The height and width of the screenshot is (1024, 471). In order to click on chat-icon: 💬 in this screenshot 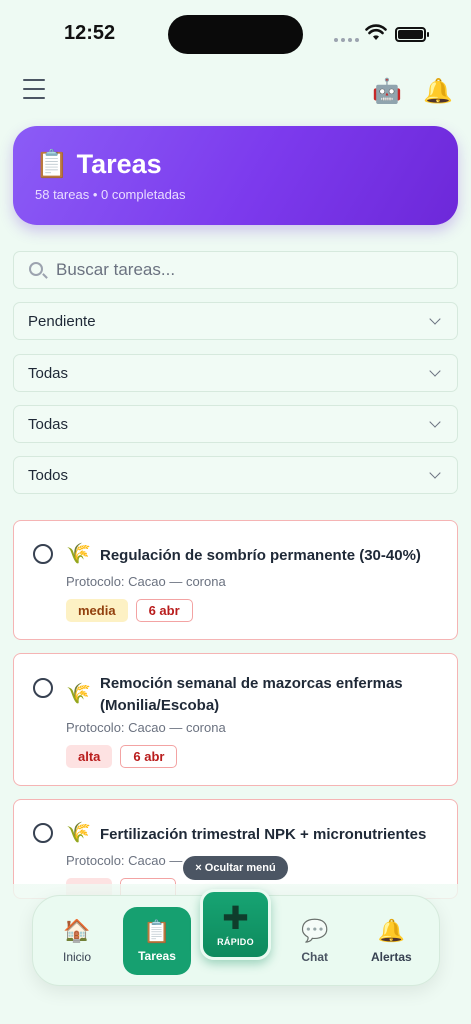, I will do `click(315, 930)`.